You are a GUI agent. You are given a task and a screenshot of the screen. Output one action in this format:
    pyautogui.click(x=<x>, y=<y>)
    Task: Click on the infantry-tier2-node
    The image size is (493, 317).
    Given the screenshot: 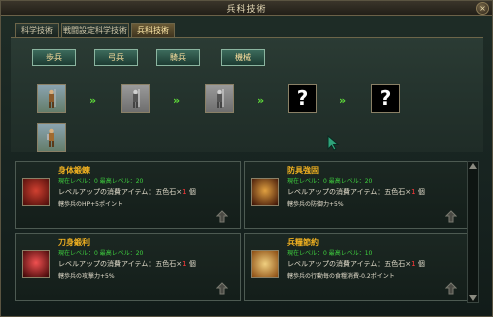 What is the action you would take?
    pyautogui.click(x=135, y=98)
    